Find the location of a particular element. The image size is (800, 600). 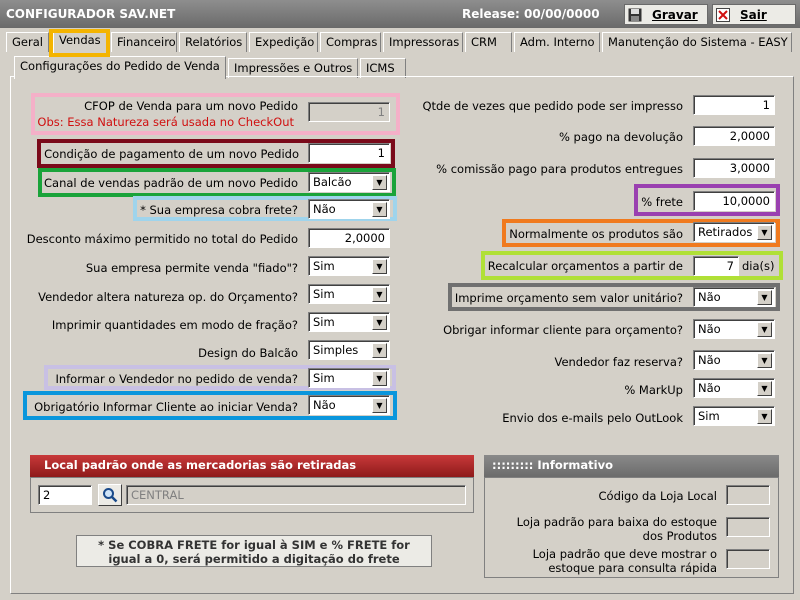

design-label: Design do Balcão is located at coordinates (248, 353).